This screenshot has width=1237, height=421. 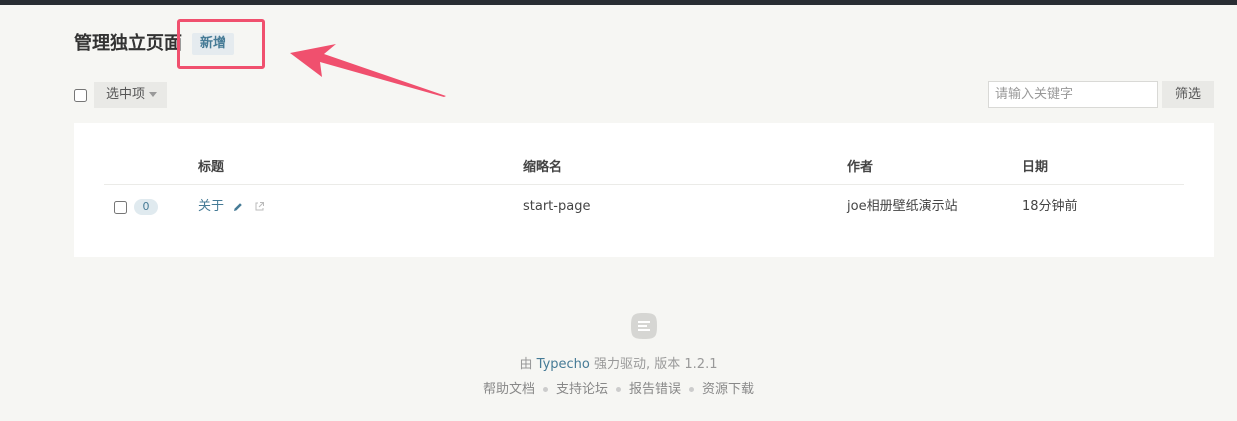 What do you see at coordinates (368, 70) in the screenshot?
I see `annotation-arrow-icon` at bounding box center [368, 70].